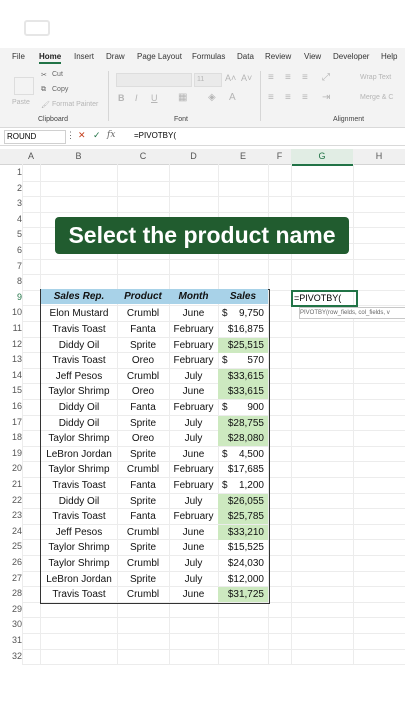 This screenshot has width=405, height=720. I want to click on decrease-font-icon: A˅, so click(246, 78).